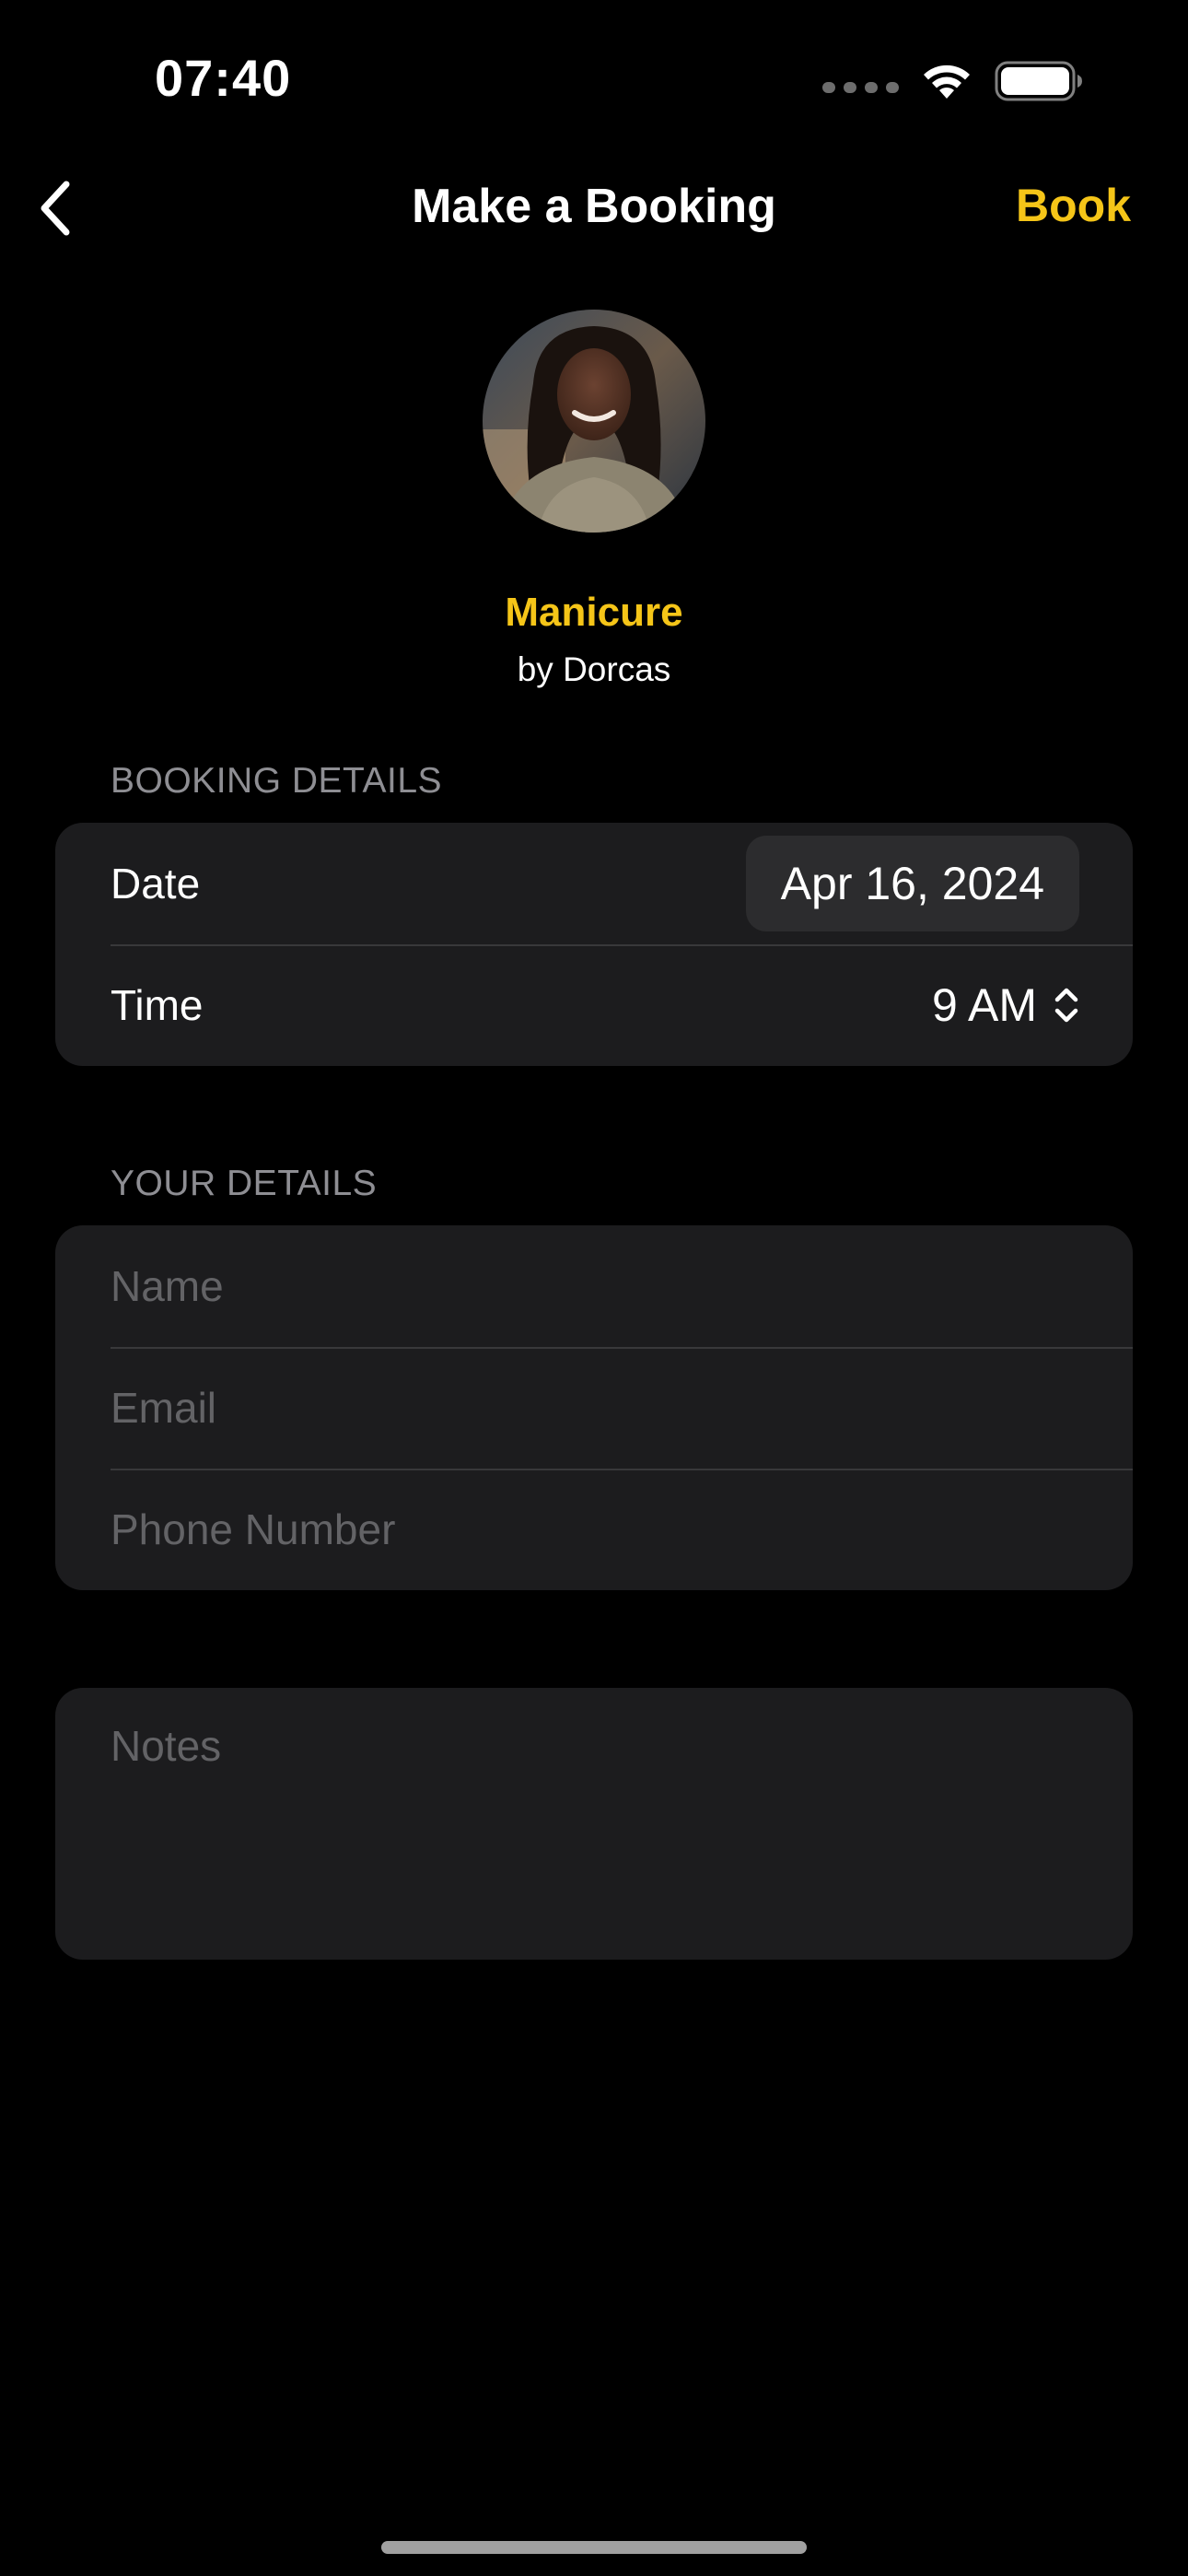 The image size is (1188, 2576). Describe the element at coordinates (156, 883) in the screenshot. I see `date-label: Date` at that location.